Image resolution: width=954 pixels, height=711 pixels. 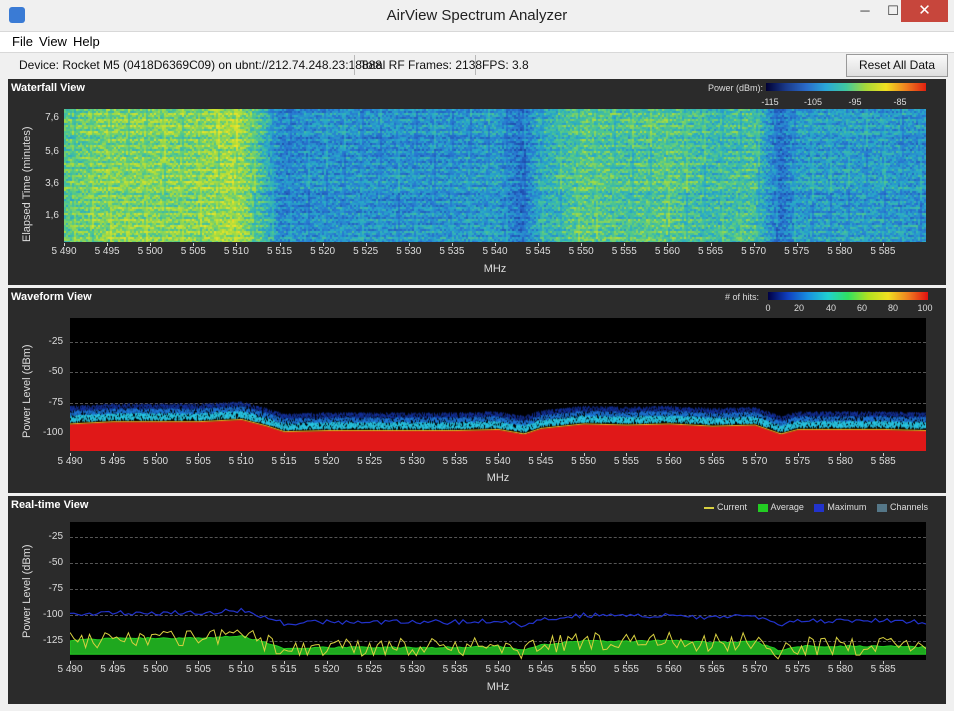 I want to click on waveform-x-label: MHz, so click(x=498, y=478).